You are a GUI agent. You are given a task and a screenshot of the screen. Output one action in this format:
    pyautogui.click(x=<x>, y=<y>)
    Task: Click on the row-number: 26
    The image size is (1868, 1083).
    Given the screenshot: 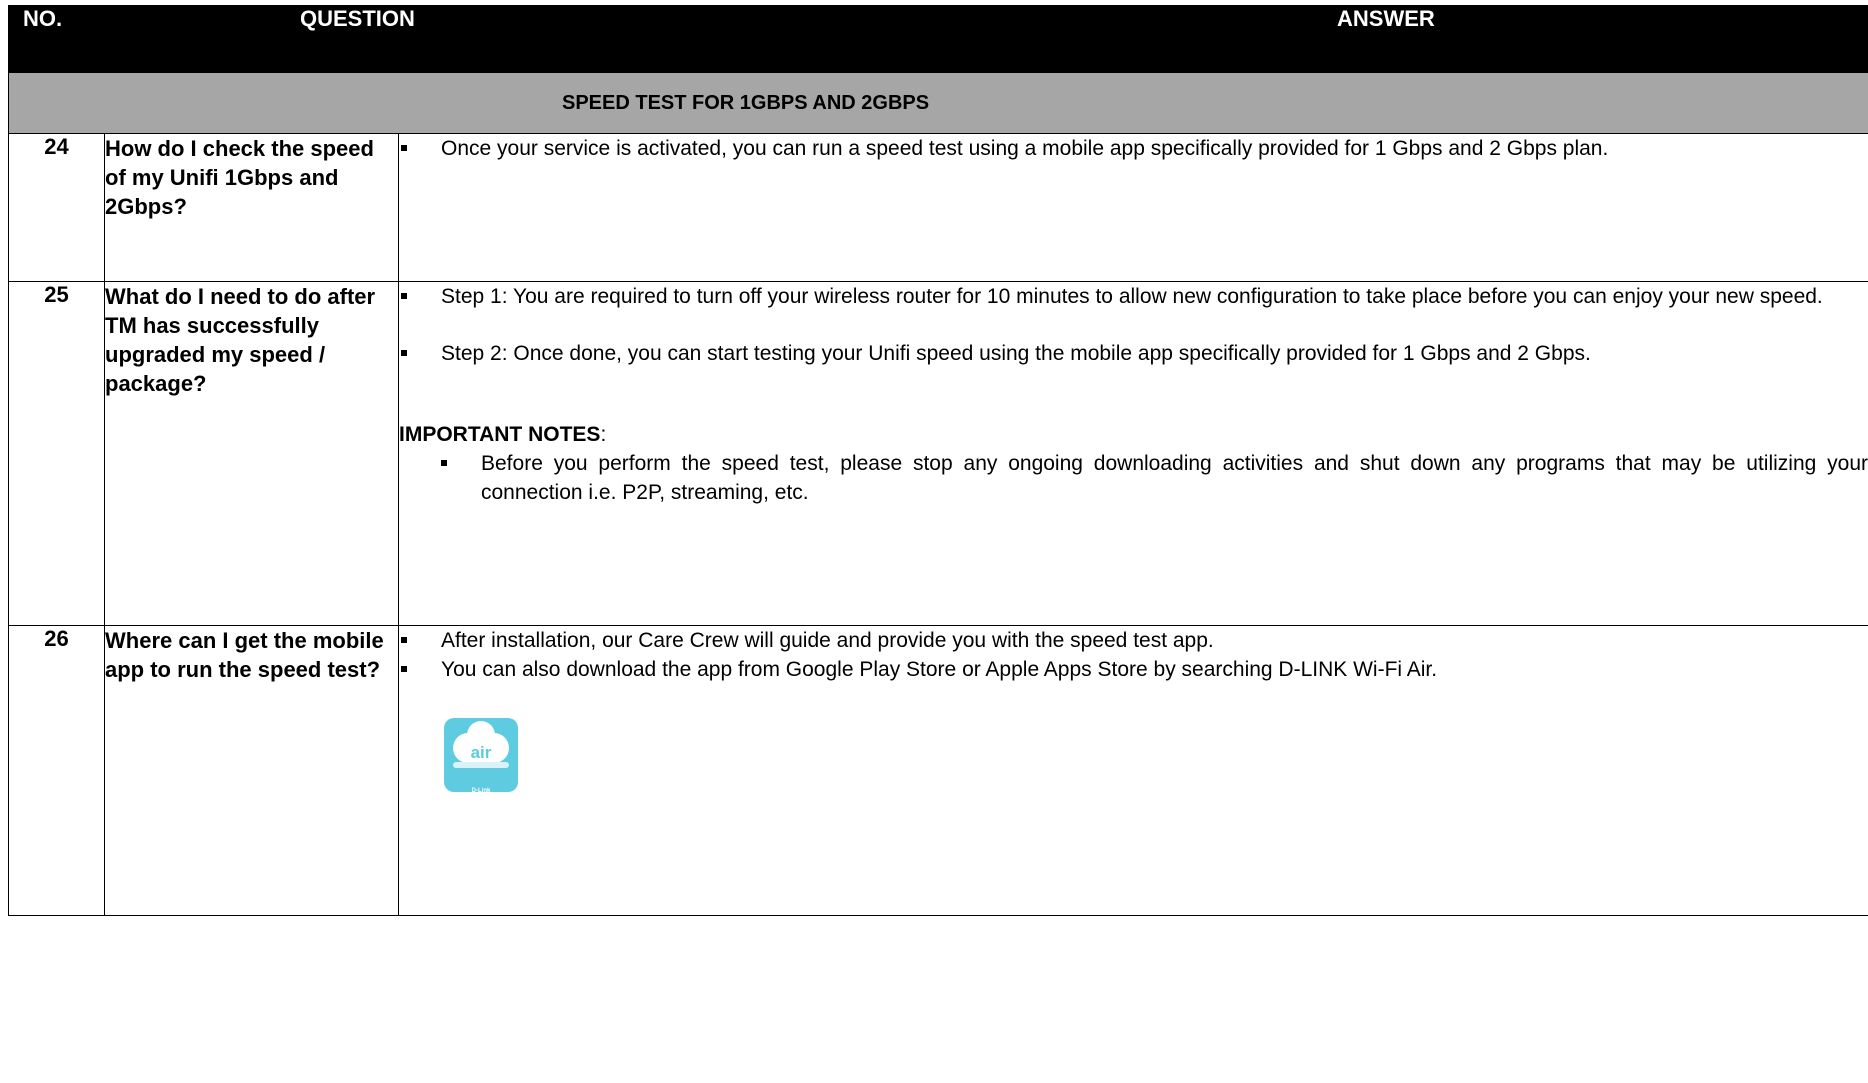 What is the action you would take?
    pyautogui.click(x=56, y=770)
    